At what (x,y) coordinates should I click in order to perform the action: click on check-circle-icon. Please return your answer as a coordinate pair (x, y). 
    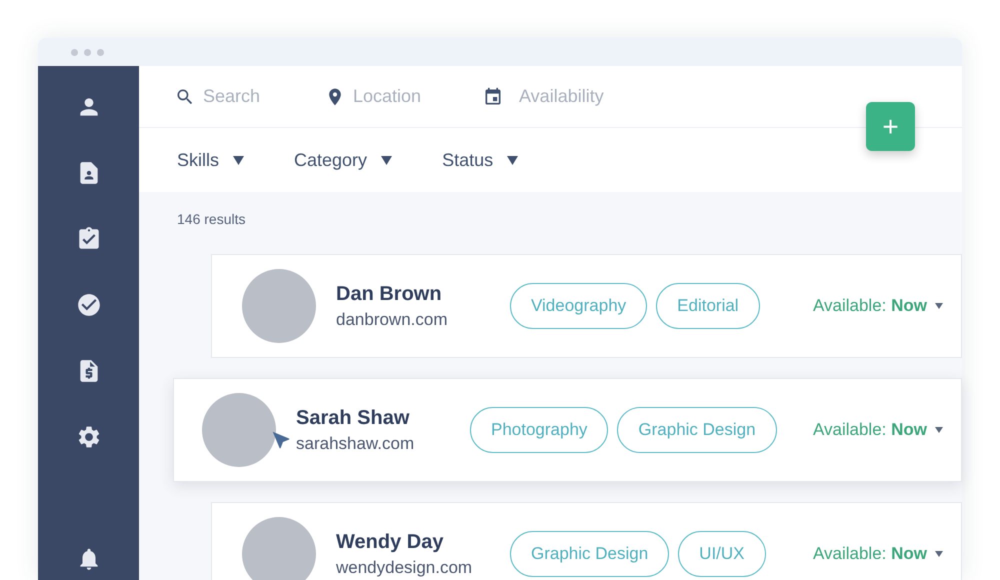
    Looking at the image, I should click on (89, 305).